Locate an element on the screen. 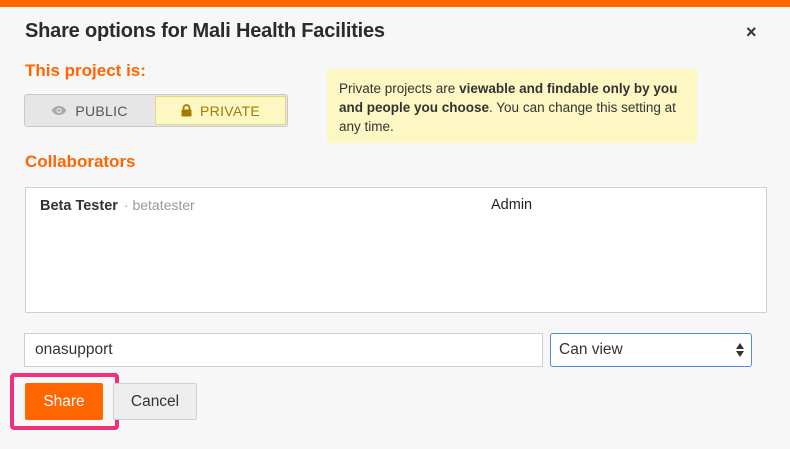  collaborator-role: Admin is located at coordinates (512, 205).